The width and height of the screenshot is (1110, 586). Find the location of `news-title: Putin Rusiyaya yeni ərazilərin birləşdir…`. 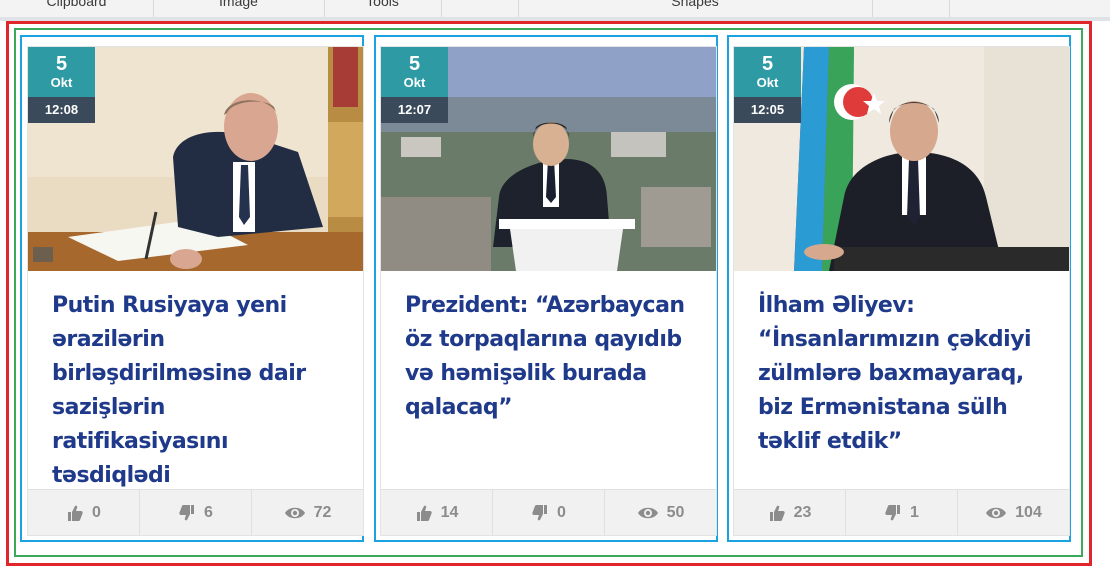

news-title: Putin Rusiyaya yeni ərazilərin birləşdir… is located at coordinates (197, 391).